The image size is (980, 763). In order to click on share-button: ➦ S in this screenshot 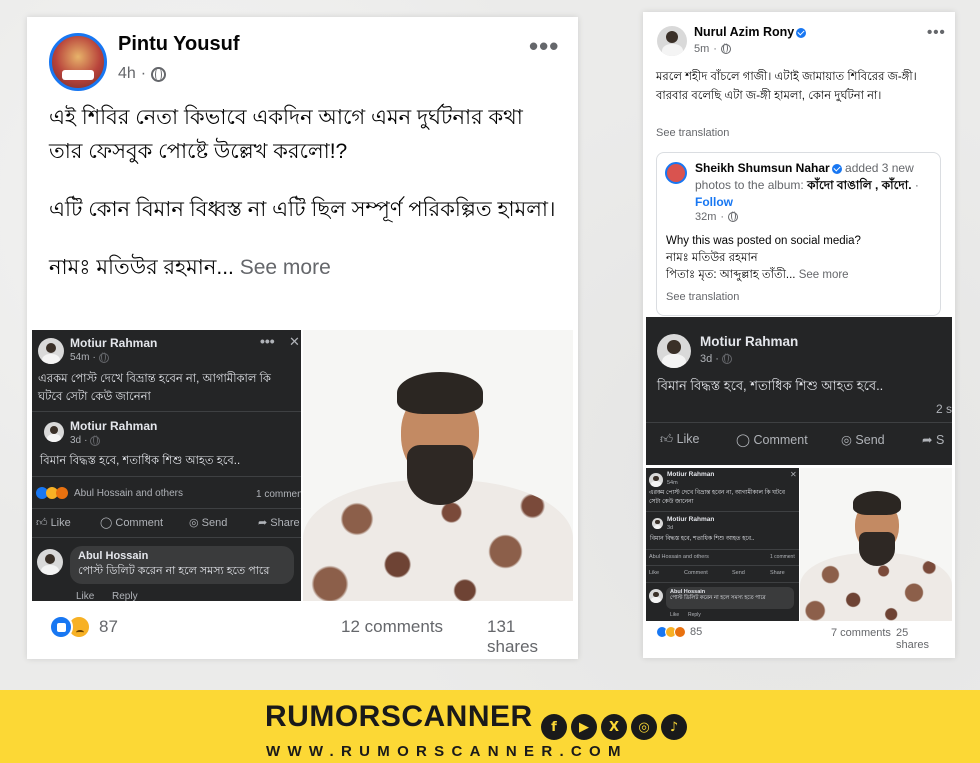, I will do `click(933, 439)`.